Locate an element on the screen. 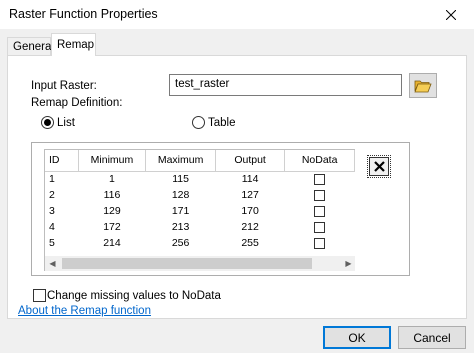 This screenshot has width=474, height=353. scrollbar-thumb is located at coordinates (187, 263).